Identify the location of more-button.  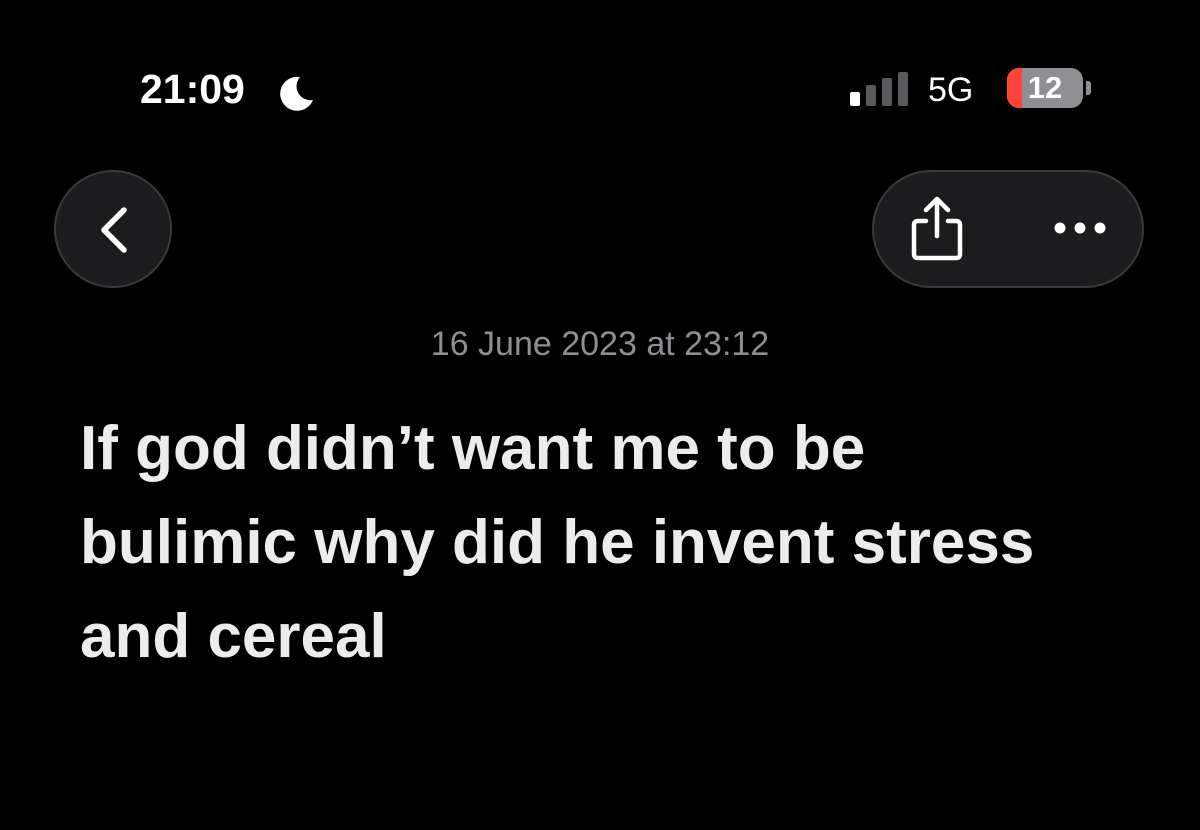
(1078, 229).